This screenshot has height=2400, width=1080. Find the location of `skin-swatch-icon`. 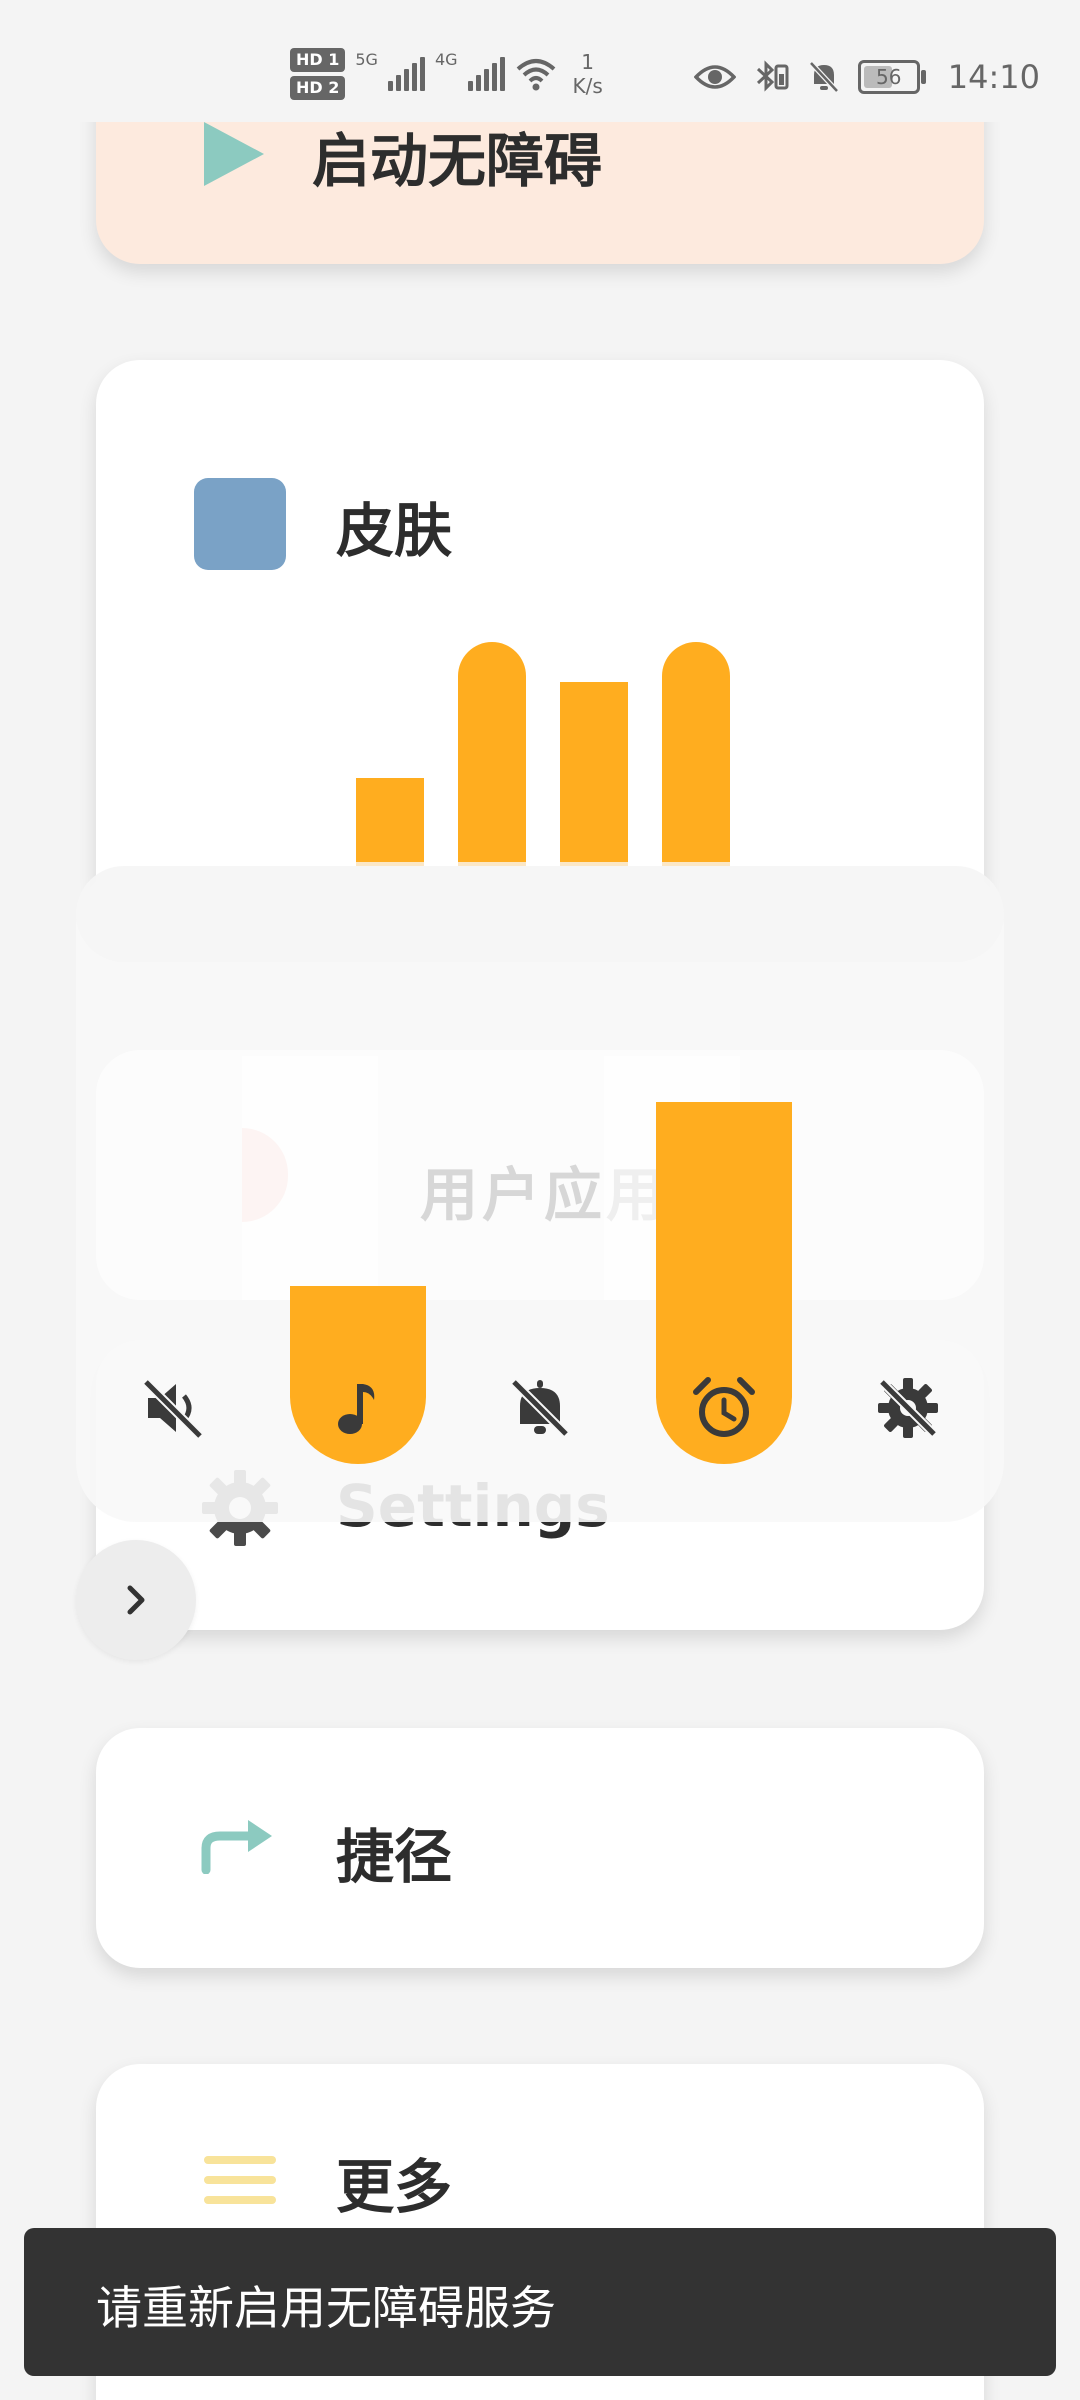

skin-swatch-icon is located at coordinates (240, 524).